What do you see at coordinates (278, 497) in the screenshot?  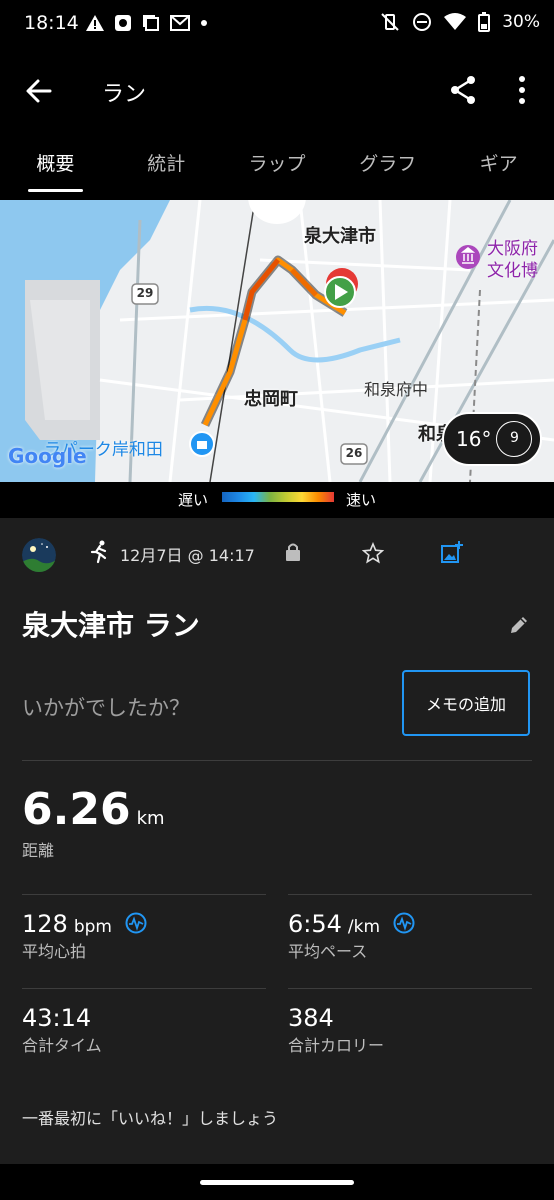 I see `legend-gradient` at bounding box center [278, 497].